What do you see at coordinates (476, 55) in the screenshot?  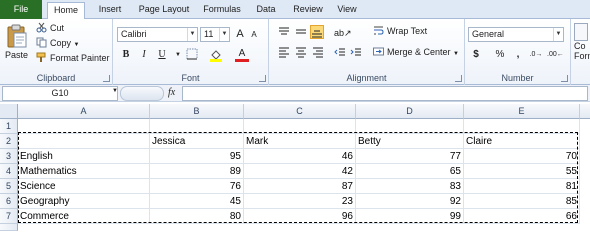 I see `currency-button: $` at bounding box center [476, 55].